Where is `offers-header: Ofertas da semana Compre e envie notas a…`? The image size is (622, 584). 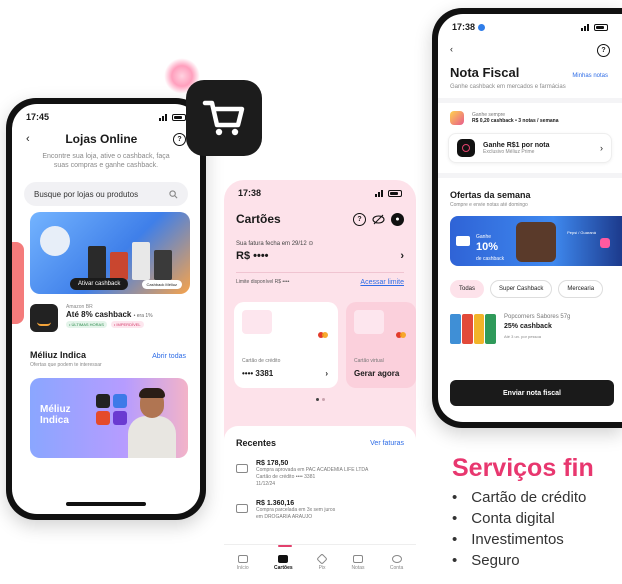
offers-header: Ofertas da semana Compre e envie notas a… is located at coordinates (530, 193).